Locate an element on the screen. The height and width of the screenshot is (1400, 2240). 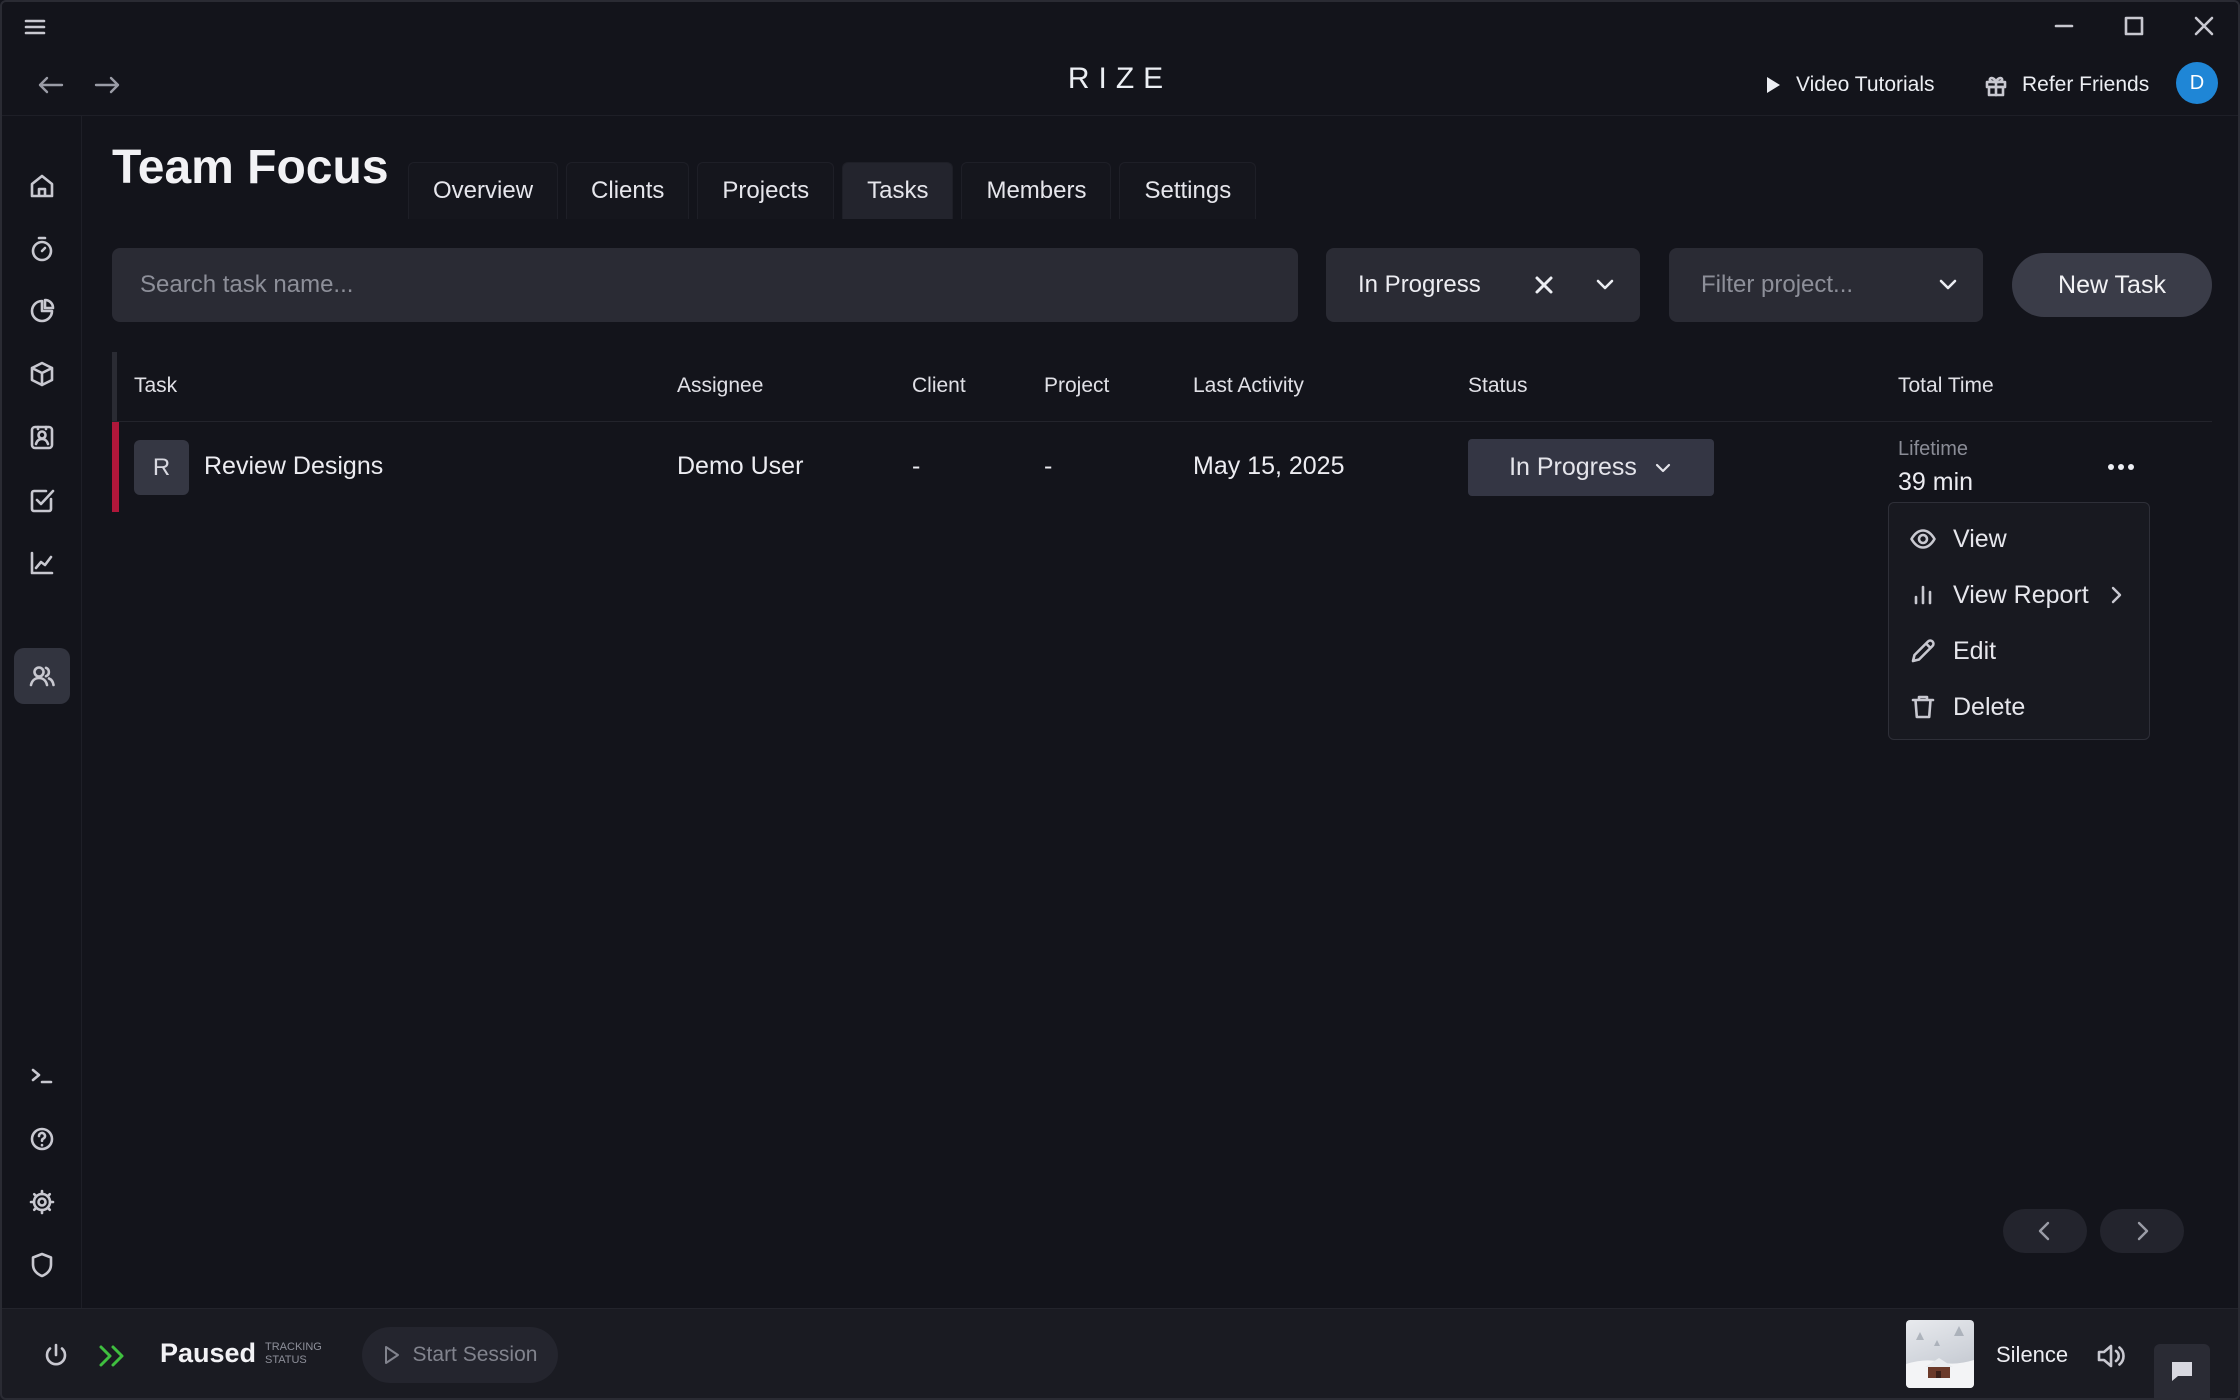
gift-icon is located at coordinates (1996, 85).